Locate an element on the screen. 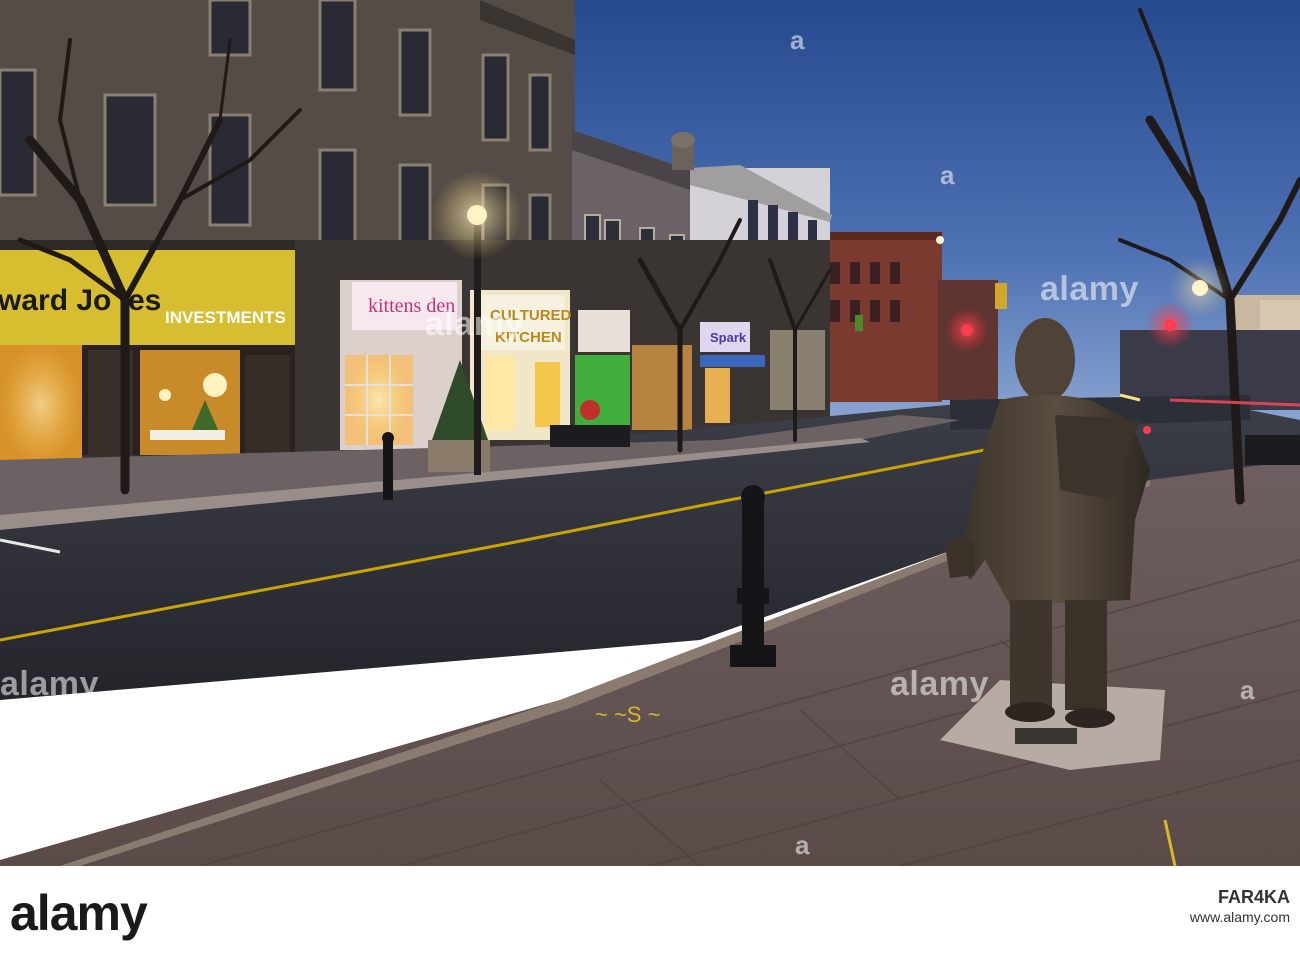  image-id: FAR4KA is located at coordinates (1253, 897).